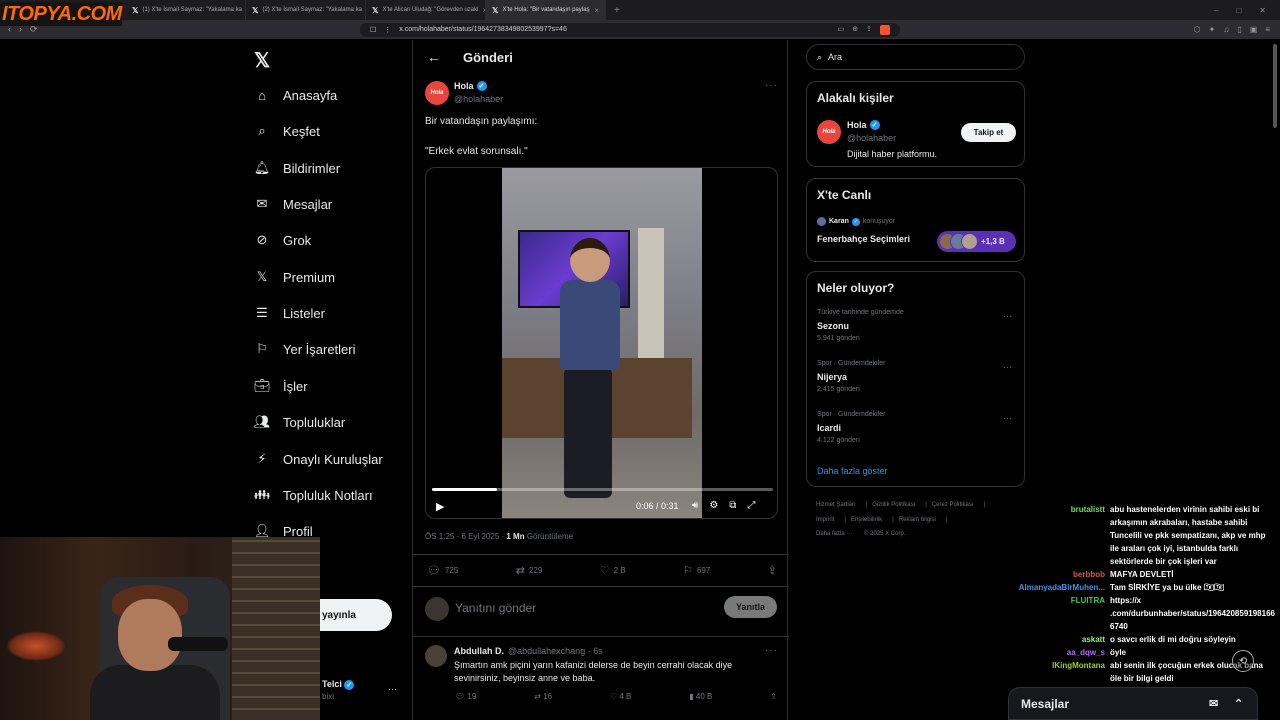  What do you see at coordinates (287, 131) in the screenshot?
I see `nav-item-1: ⌕ Keşfet` at bounding box center [287, 131].